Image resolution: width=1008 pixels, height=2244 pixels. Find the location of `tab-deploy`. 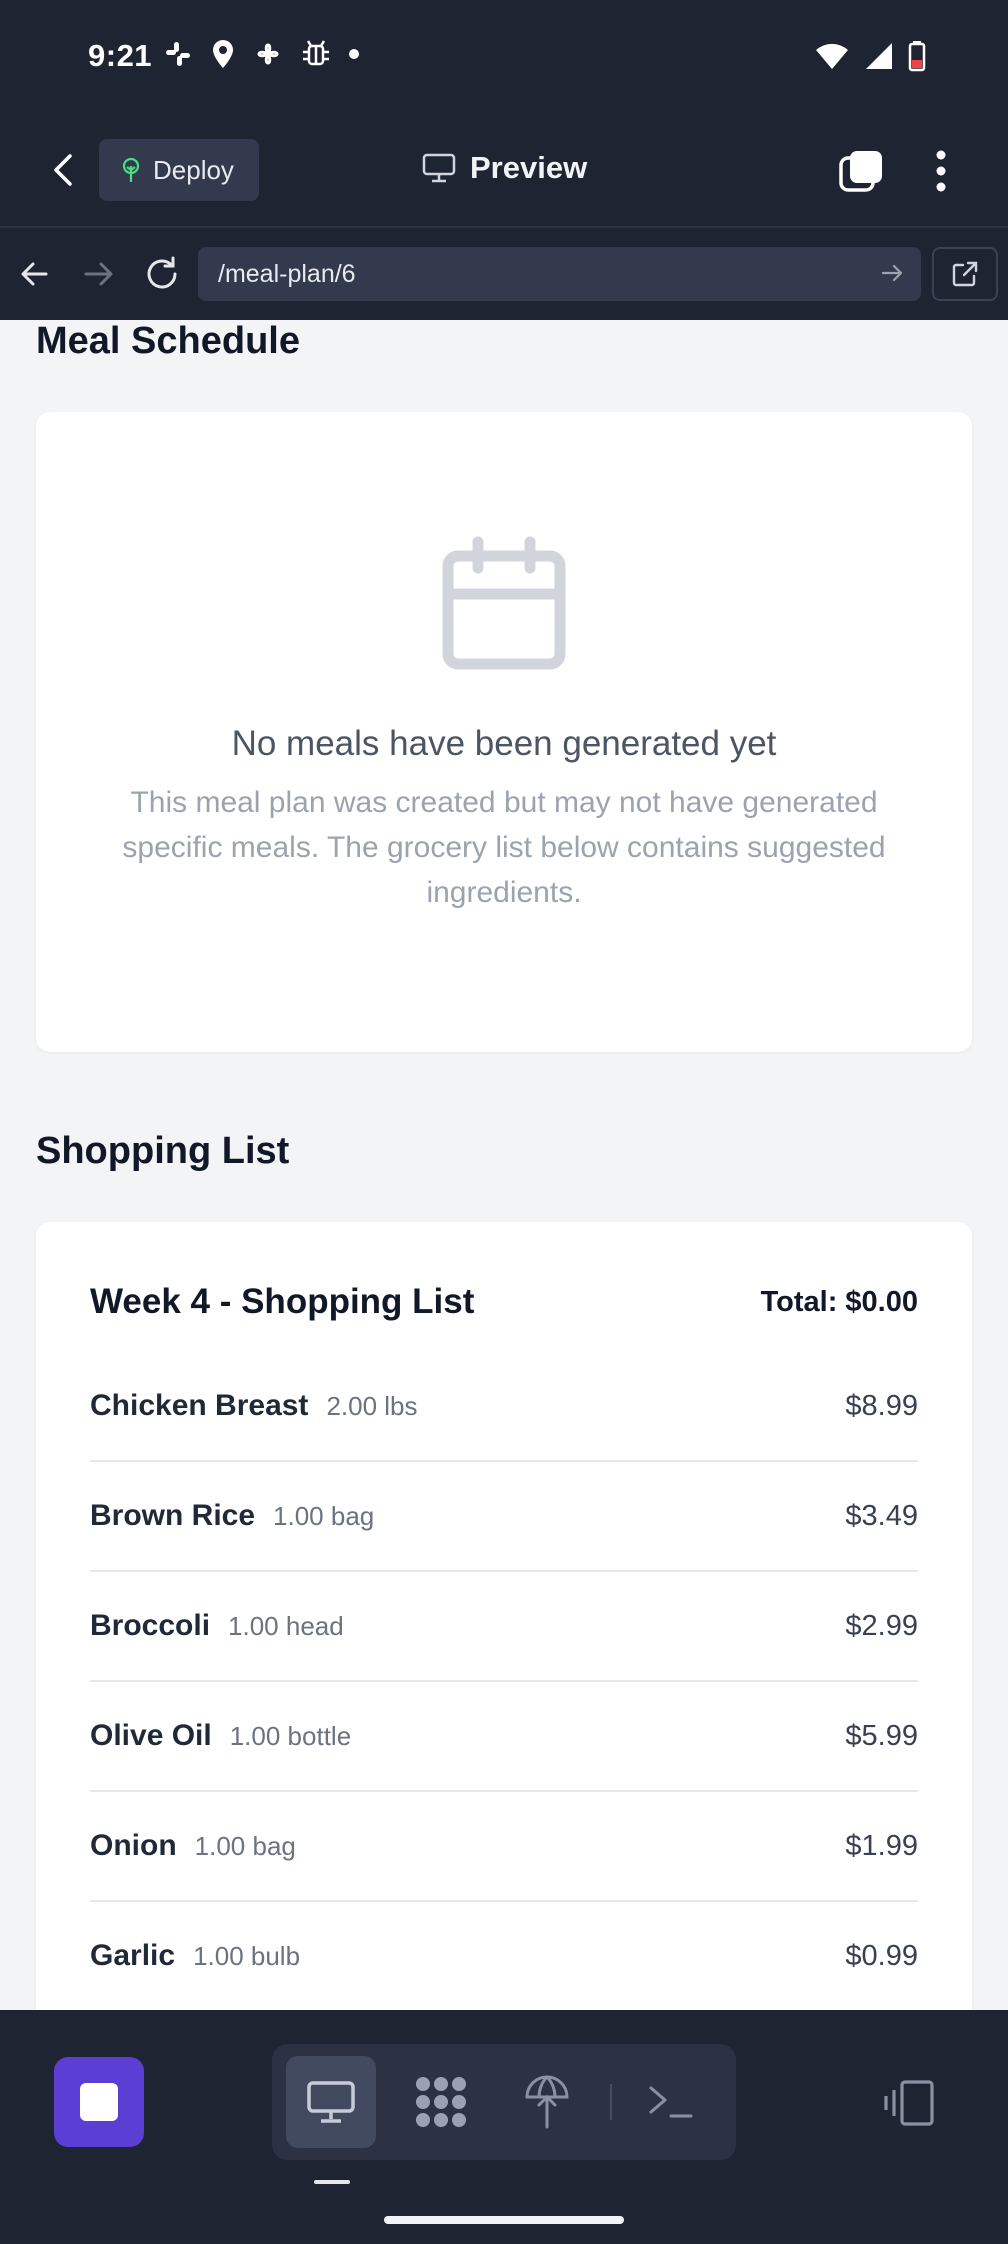

tab-deploy is located at coordinates (547, 2102).